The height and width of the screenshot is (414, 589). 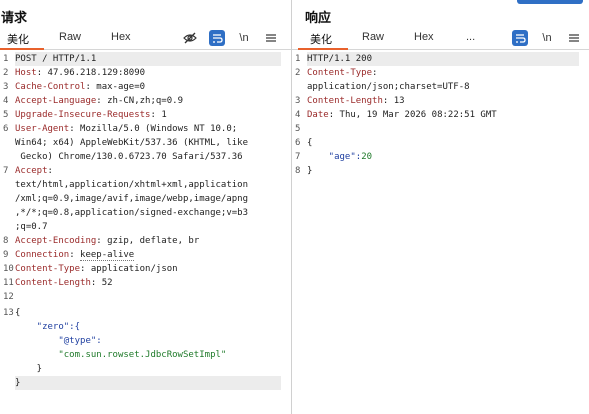 What do you see at coordinates (145, 101) in the screenshot?
I see `header-value: zh-CN,zh;q=0.9` at bounding box center [145, 101].